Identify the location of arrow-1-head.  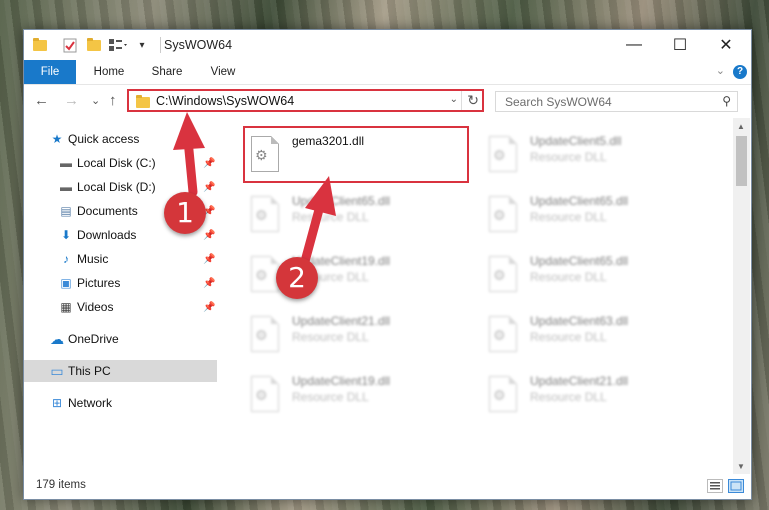
(189, 131).